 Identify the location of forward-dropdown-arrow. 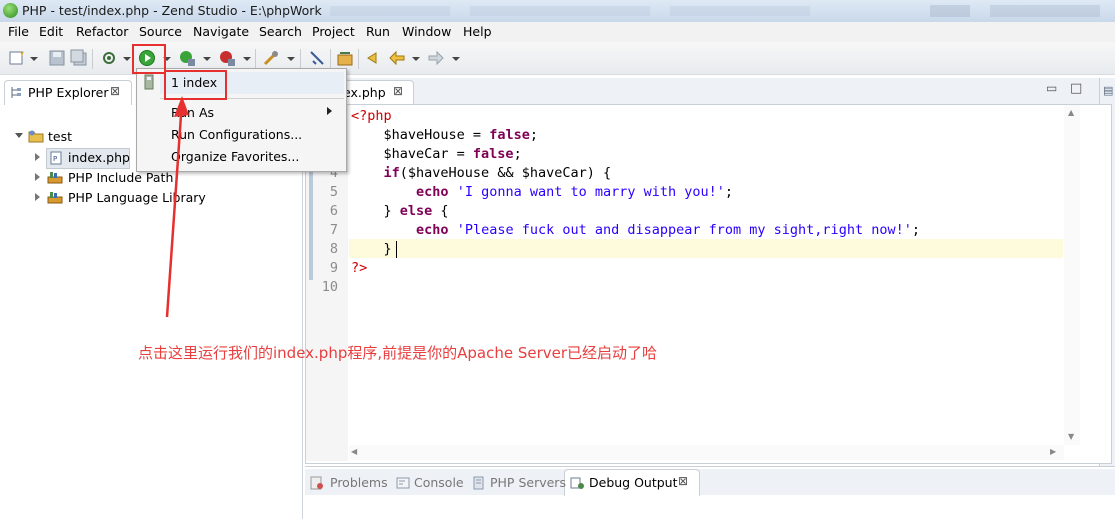
(456, 59).